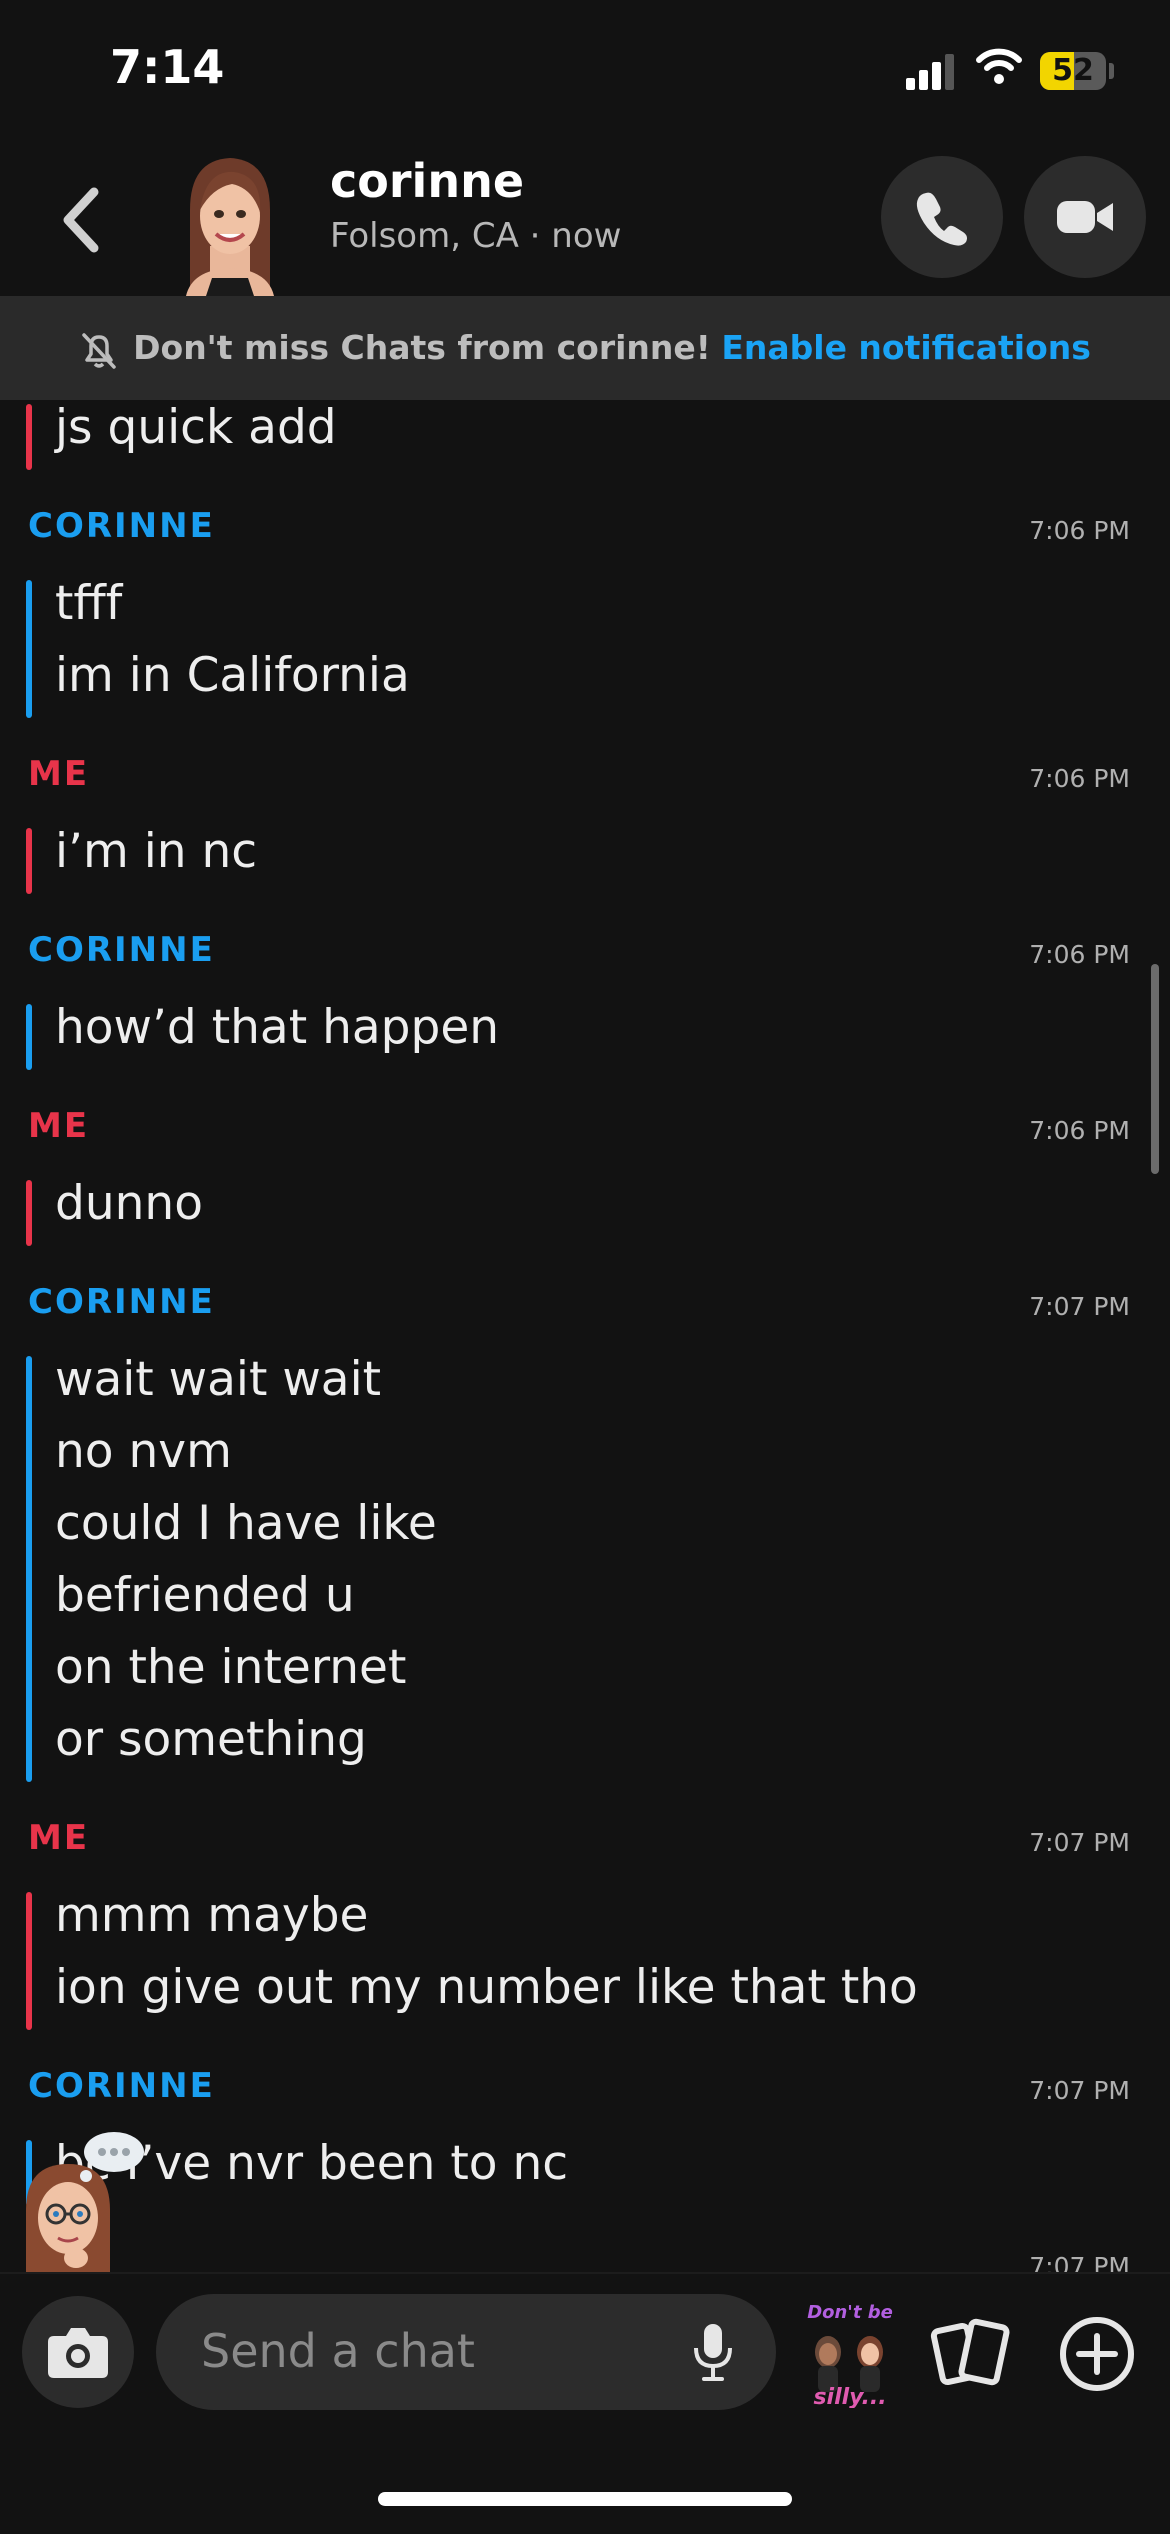  I want to click on contact-location: Folsom, CA, so click(424, 236).